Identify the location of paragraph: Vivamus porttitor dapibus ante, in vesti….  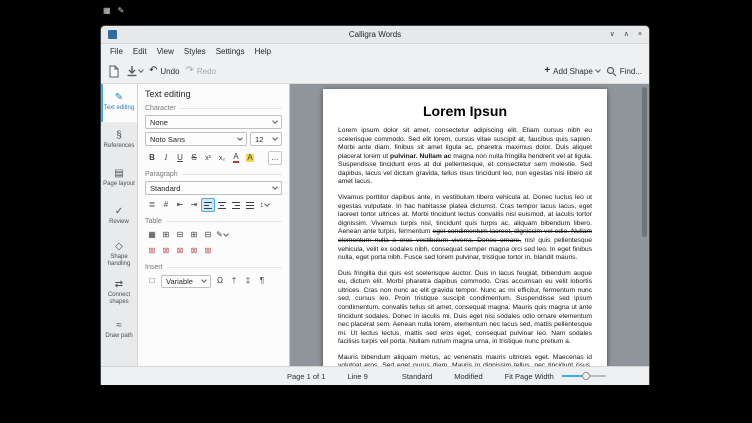
(465, 228).